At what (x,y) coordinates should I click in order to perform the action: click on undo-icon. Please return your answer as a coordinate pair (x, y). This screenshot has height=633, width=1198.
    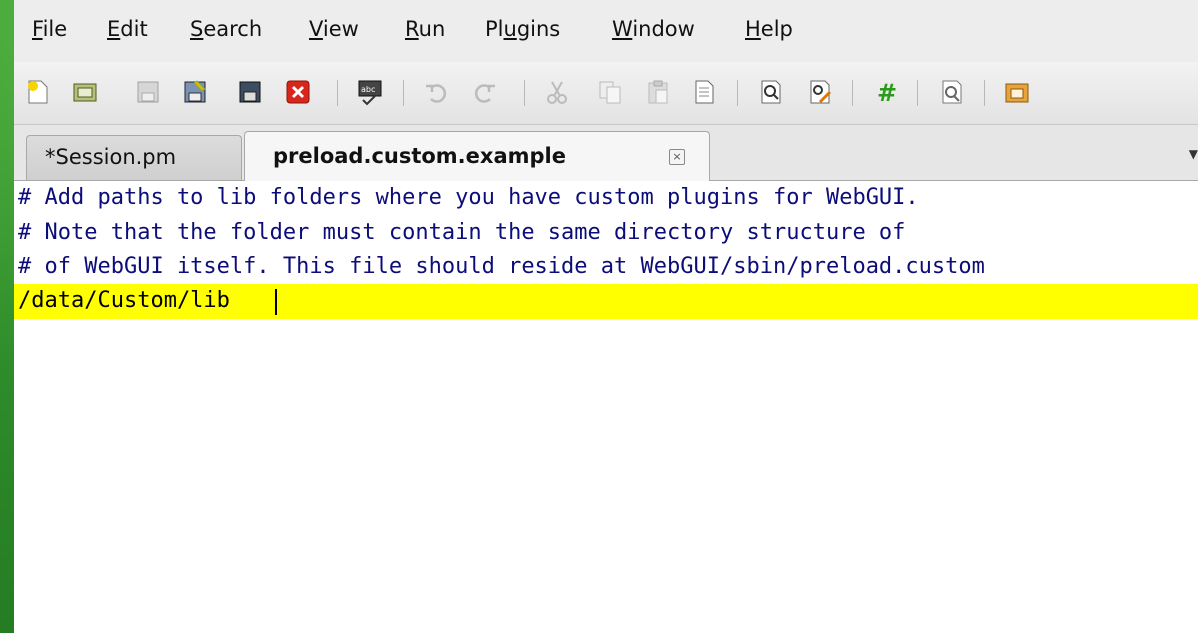
    Looking at the image, I should click on (436, 92).